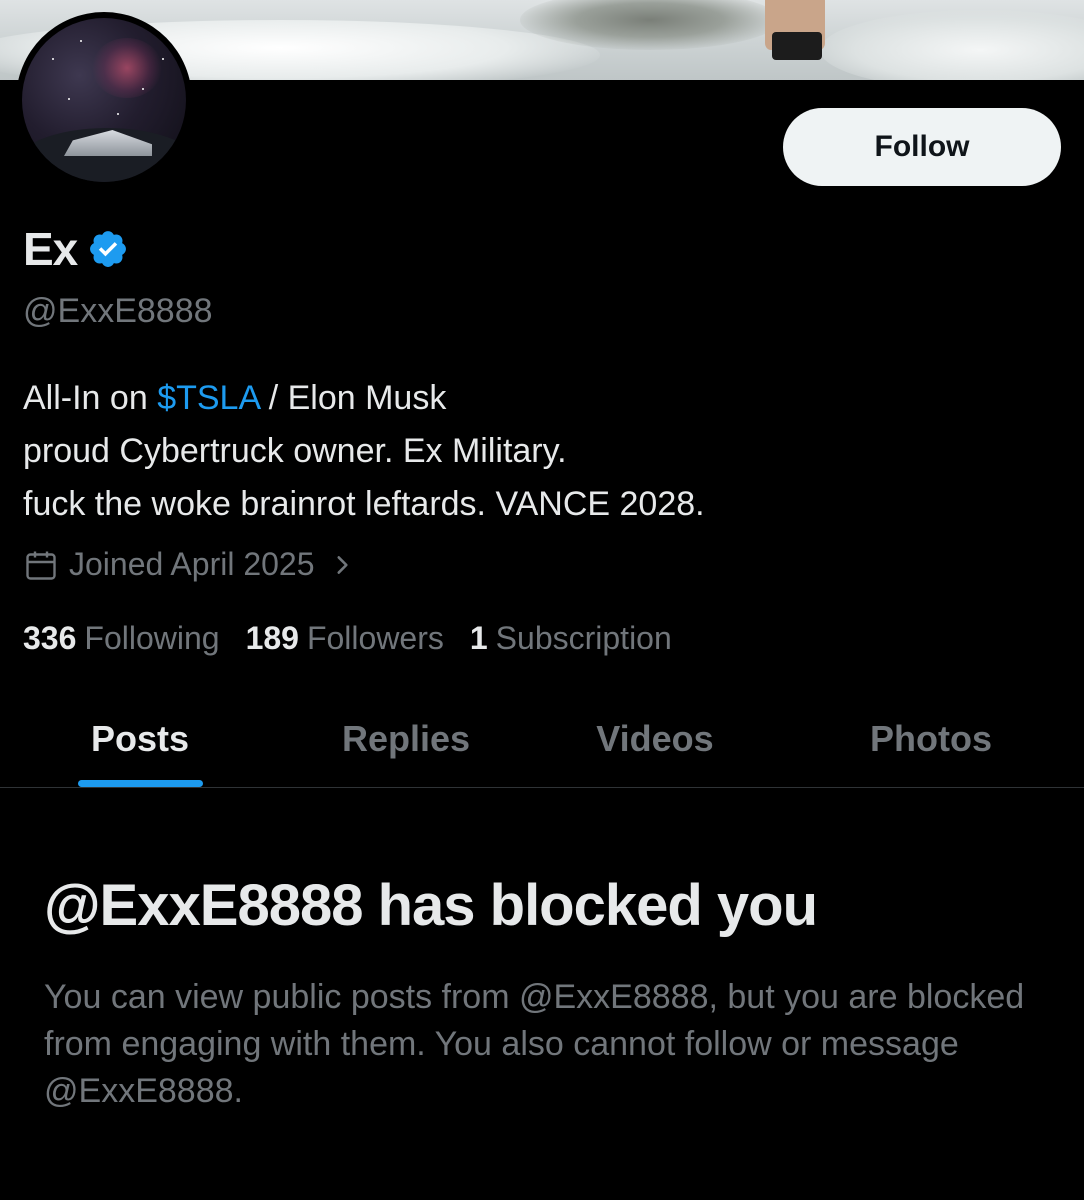 The height and width of the screenshot is (1200, 1084). Describe the element at coordinates (797, 46) in the screenshot. I see `banner-person-shorts` at that location.